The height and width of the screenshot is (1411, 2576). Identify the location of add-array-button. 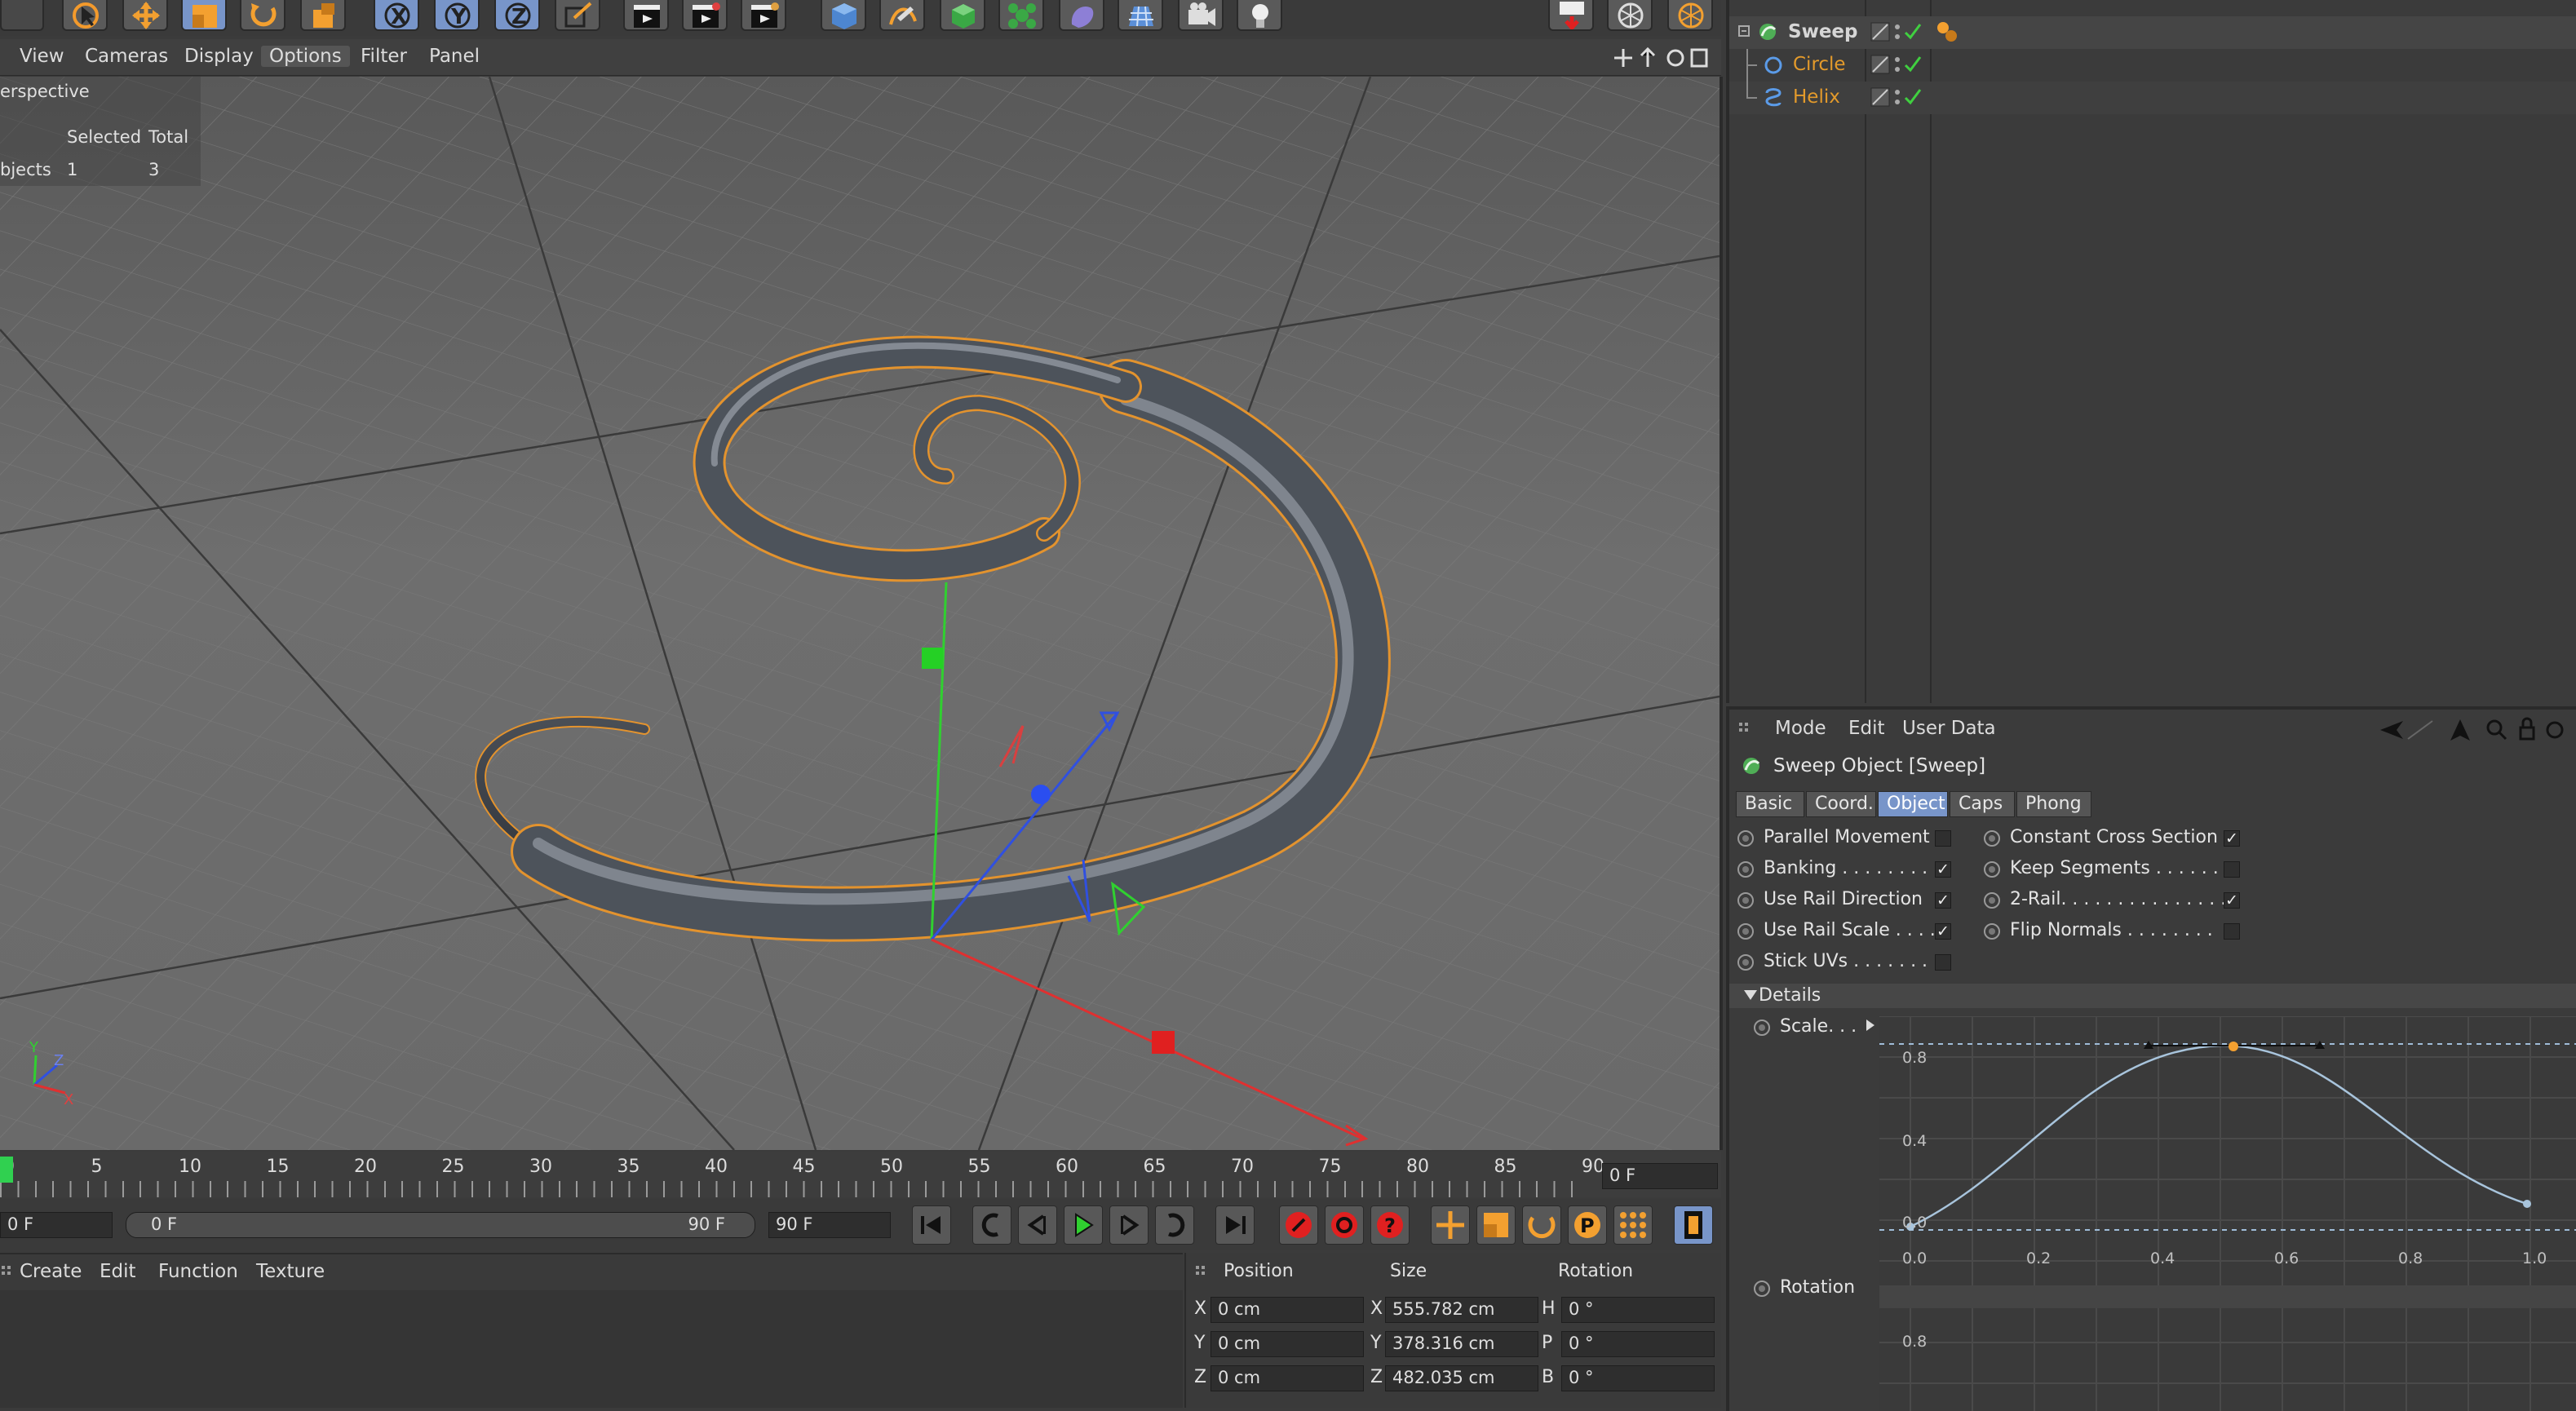
(1021, 16).